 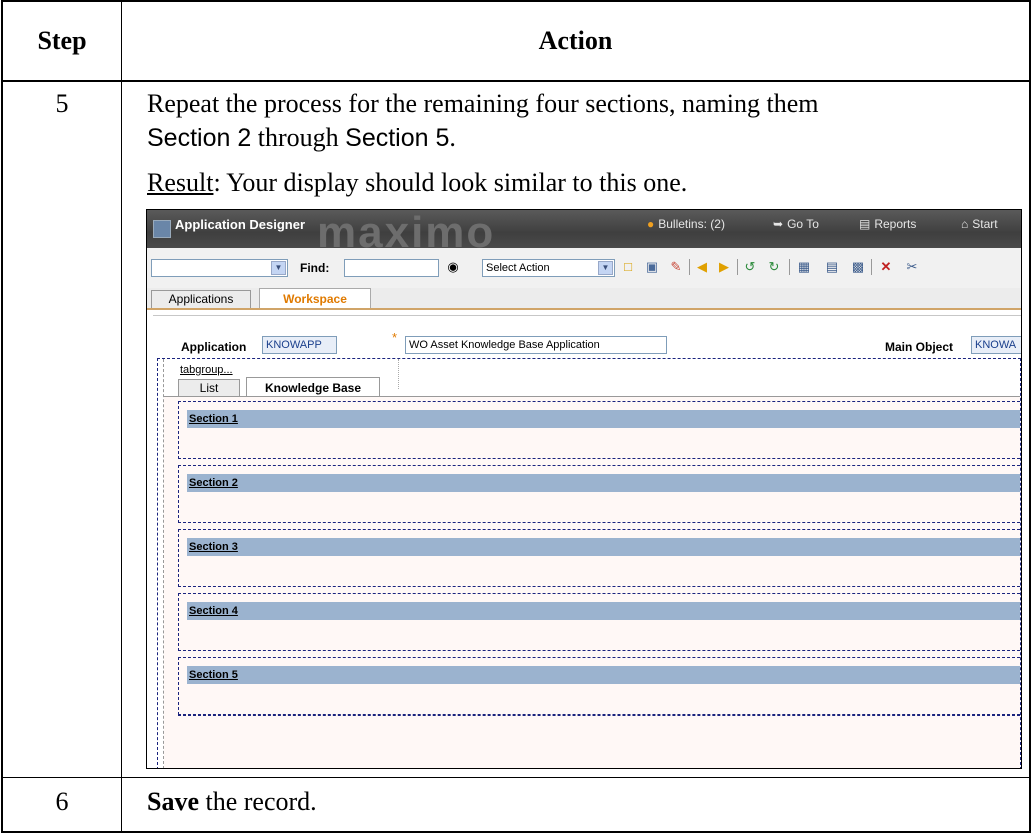 I want to click on main-object-label: Main Object, so click(x=919, y=347).